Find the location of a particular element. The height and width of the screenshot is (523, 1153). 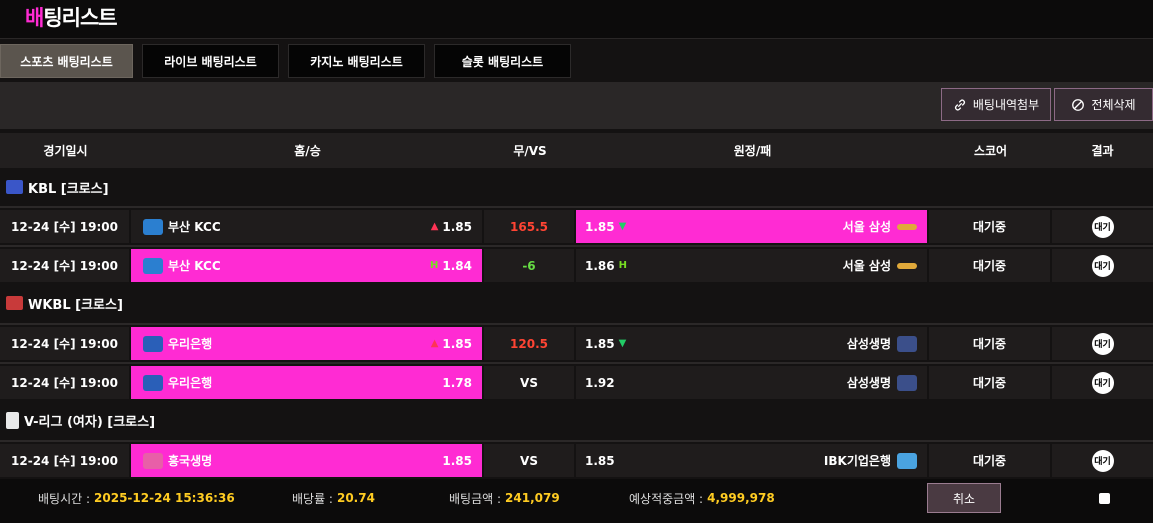

league-wkbl: WKBL [크로스] is located at coordinates (576, 303).